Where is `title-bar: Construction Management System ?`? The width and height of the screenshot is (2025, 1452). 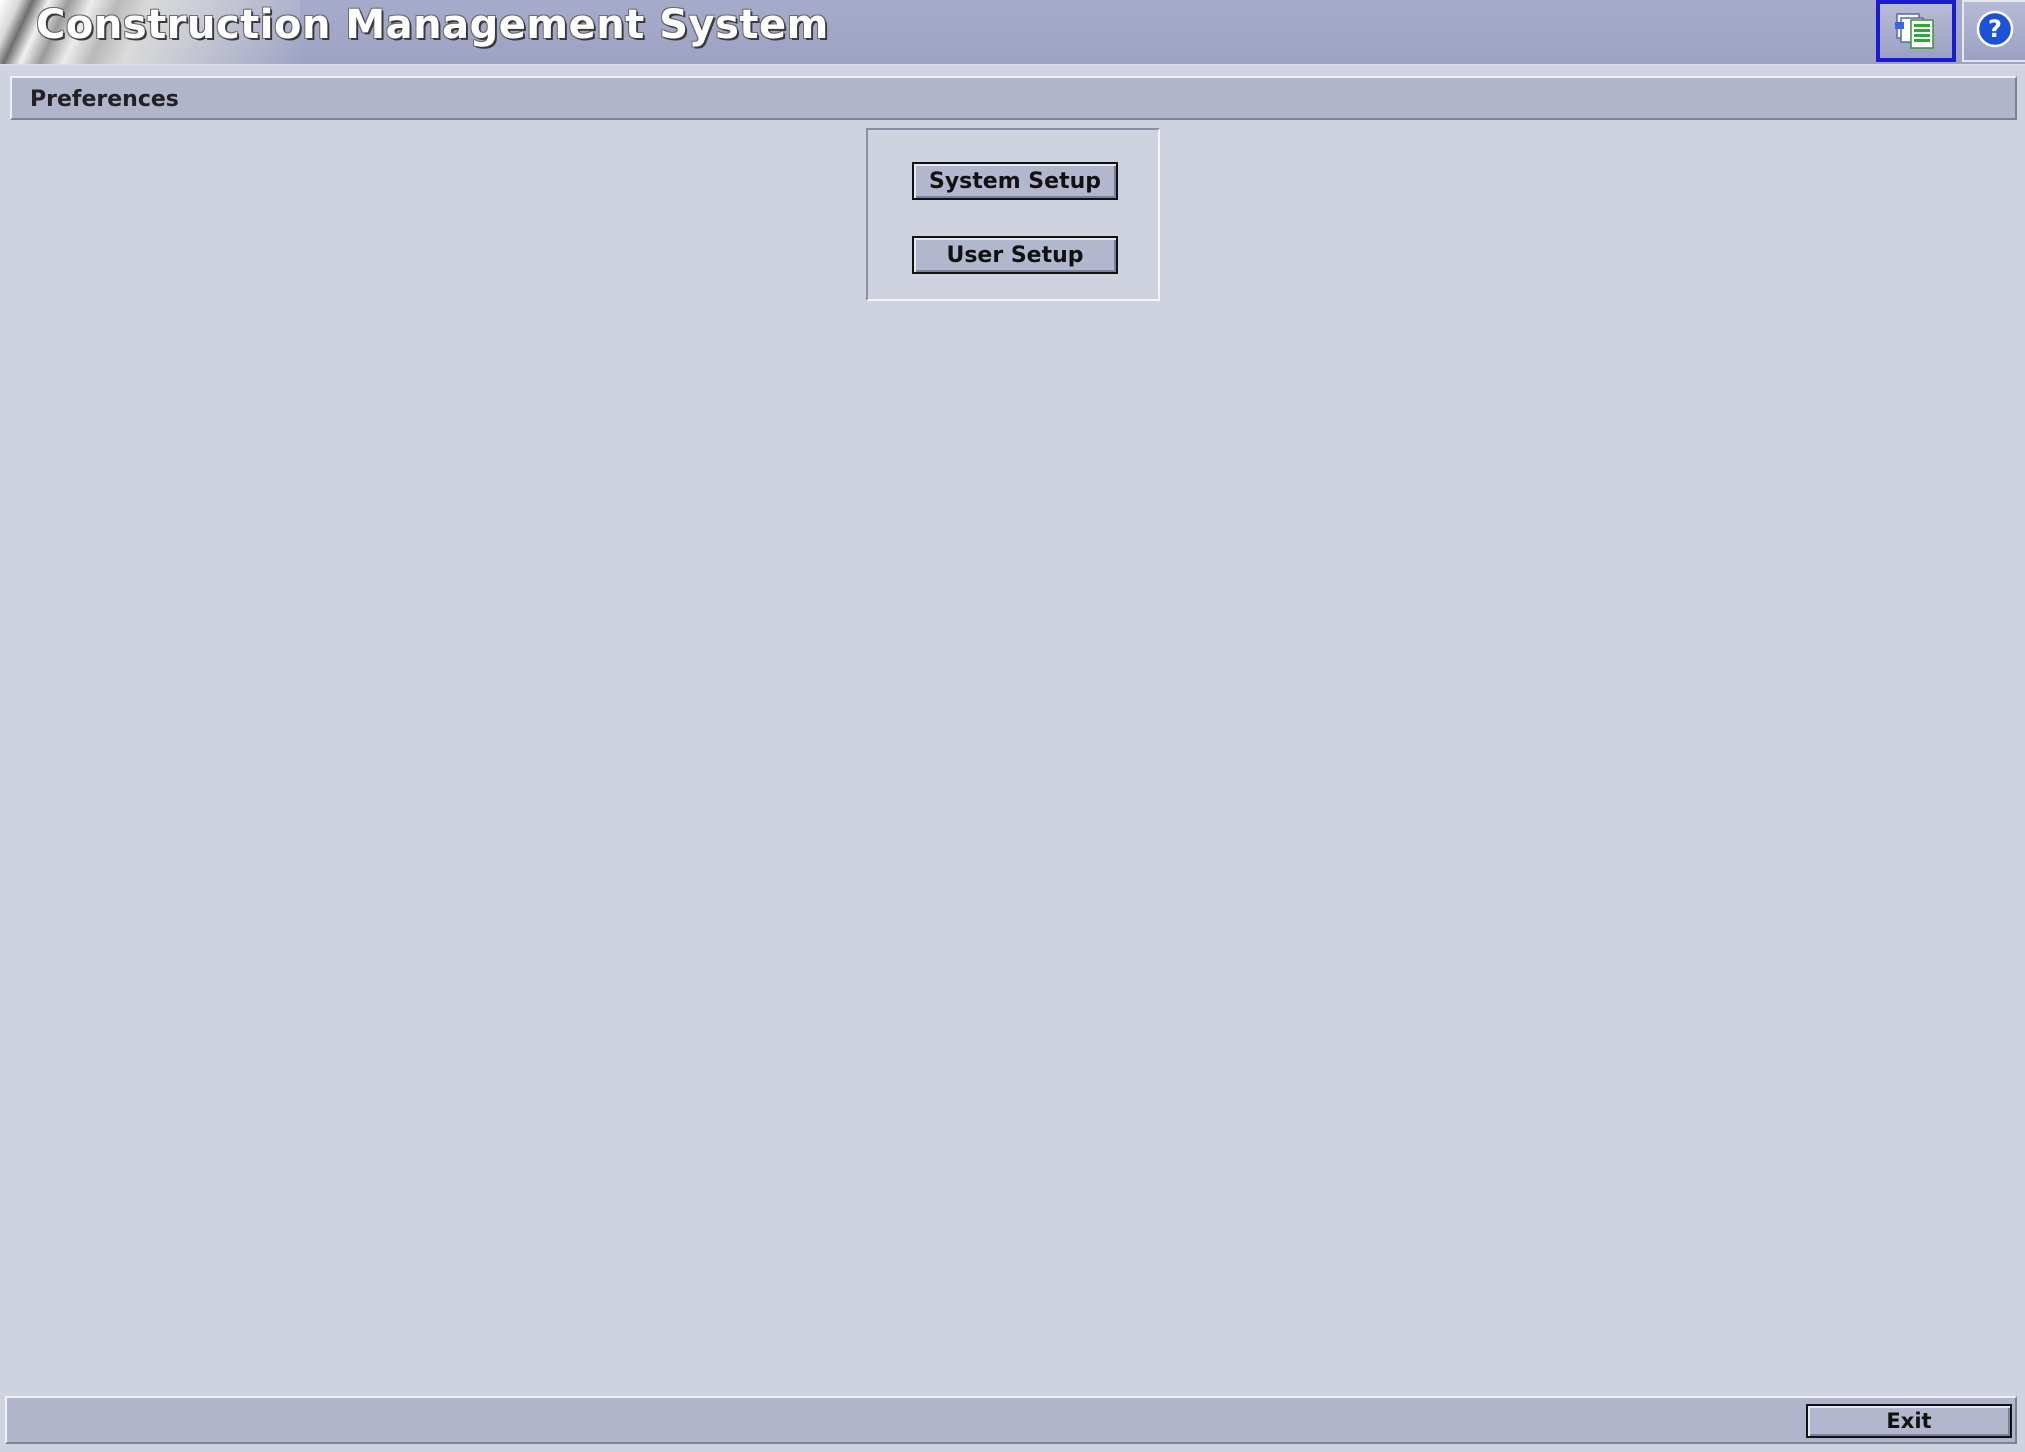 title-bar: Construction Management System ? is located at coordinates (1012, 33).